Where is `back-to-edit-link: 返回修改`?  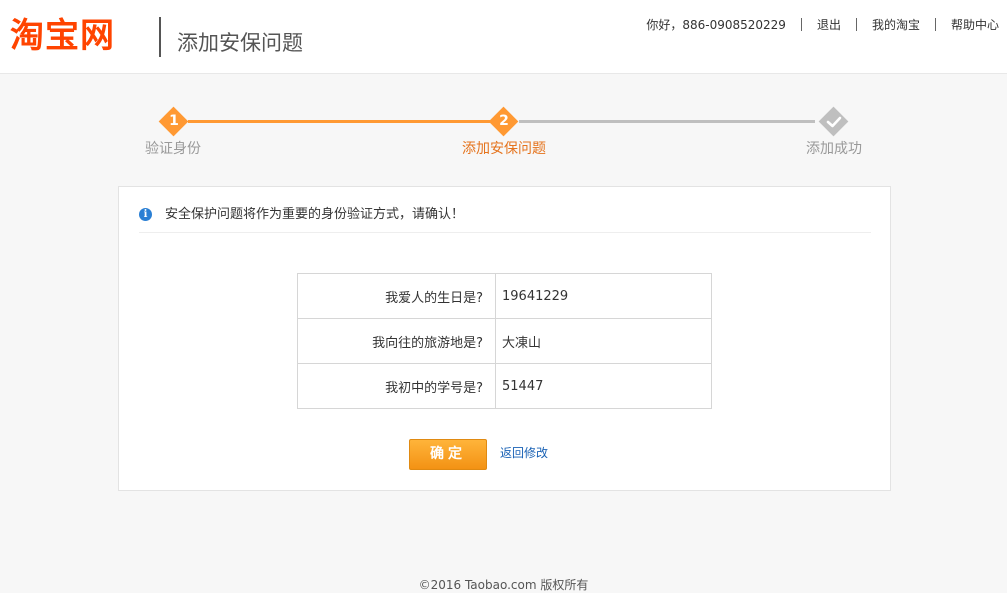
back-to-edit-link: 返回修改 is located at coordinates (524, 453).